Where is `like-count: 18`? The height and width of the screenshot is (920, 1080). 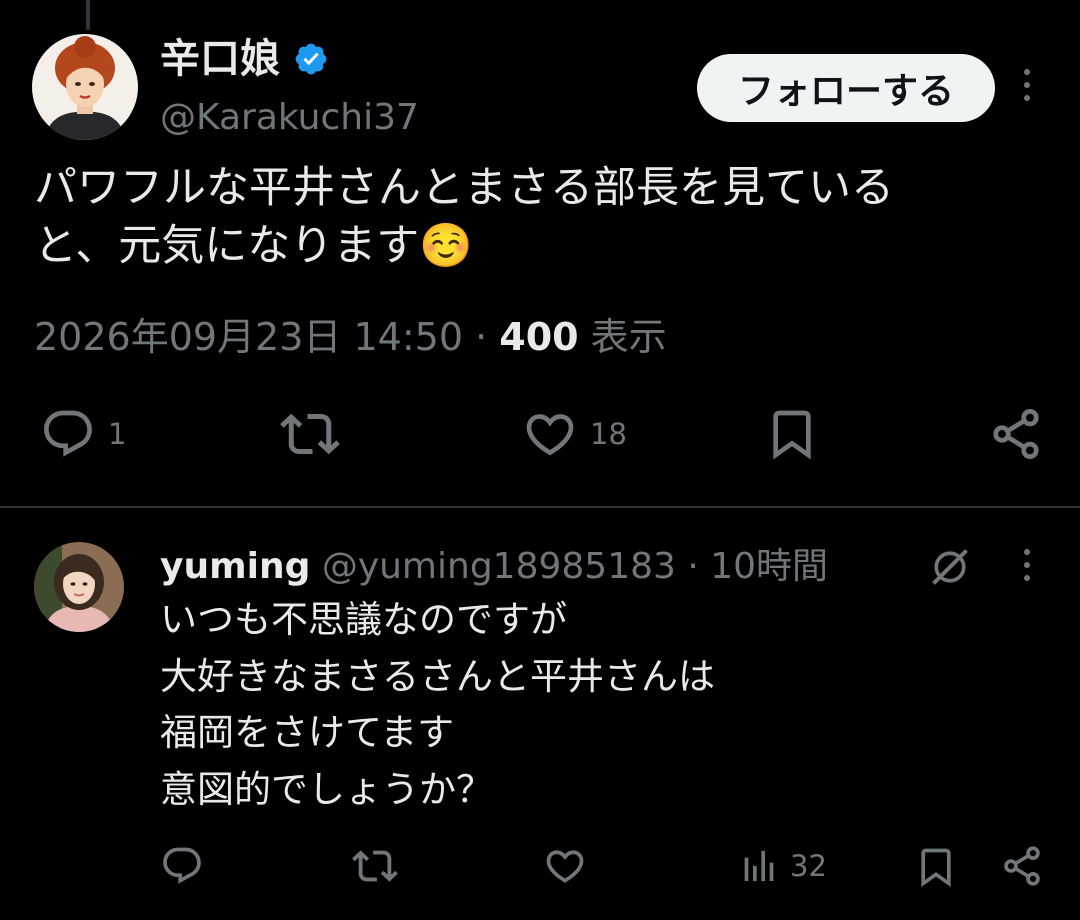 like-count: 18 is located at coordinates (608, 434).